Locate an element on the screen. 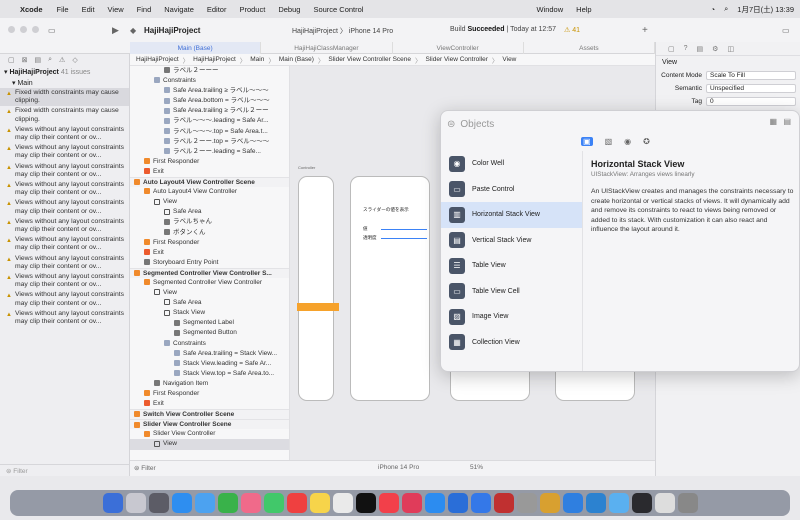 Image resolution: width=800 pixels, height=520 pixels. objects-tab-icon: ▣ is located at coordinates (587, 141).